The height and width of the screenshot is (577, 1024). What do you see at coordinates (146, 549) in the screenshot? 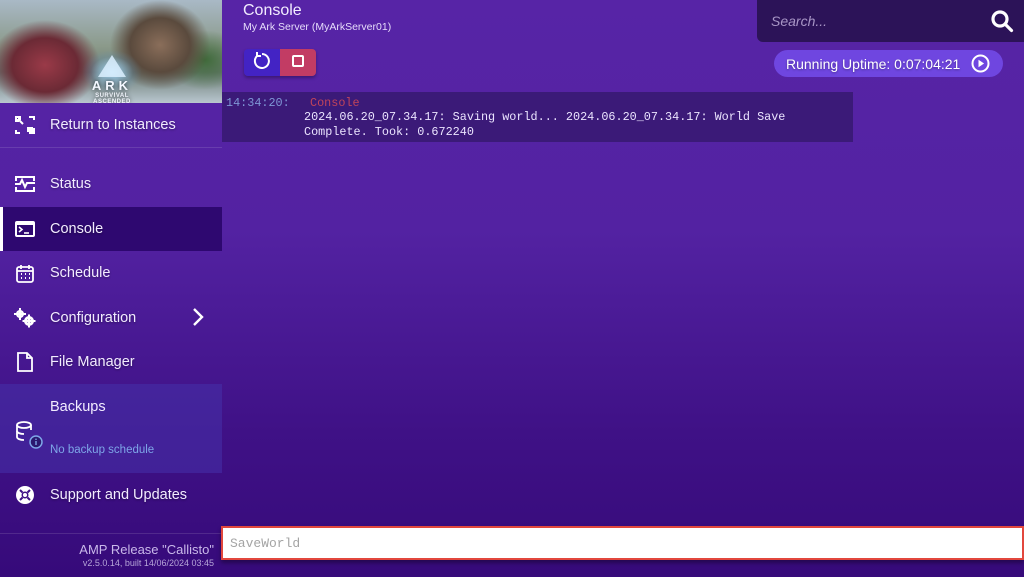
I see `release-name: AMP Release "Callisto"` at bounding box center [146, 549].